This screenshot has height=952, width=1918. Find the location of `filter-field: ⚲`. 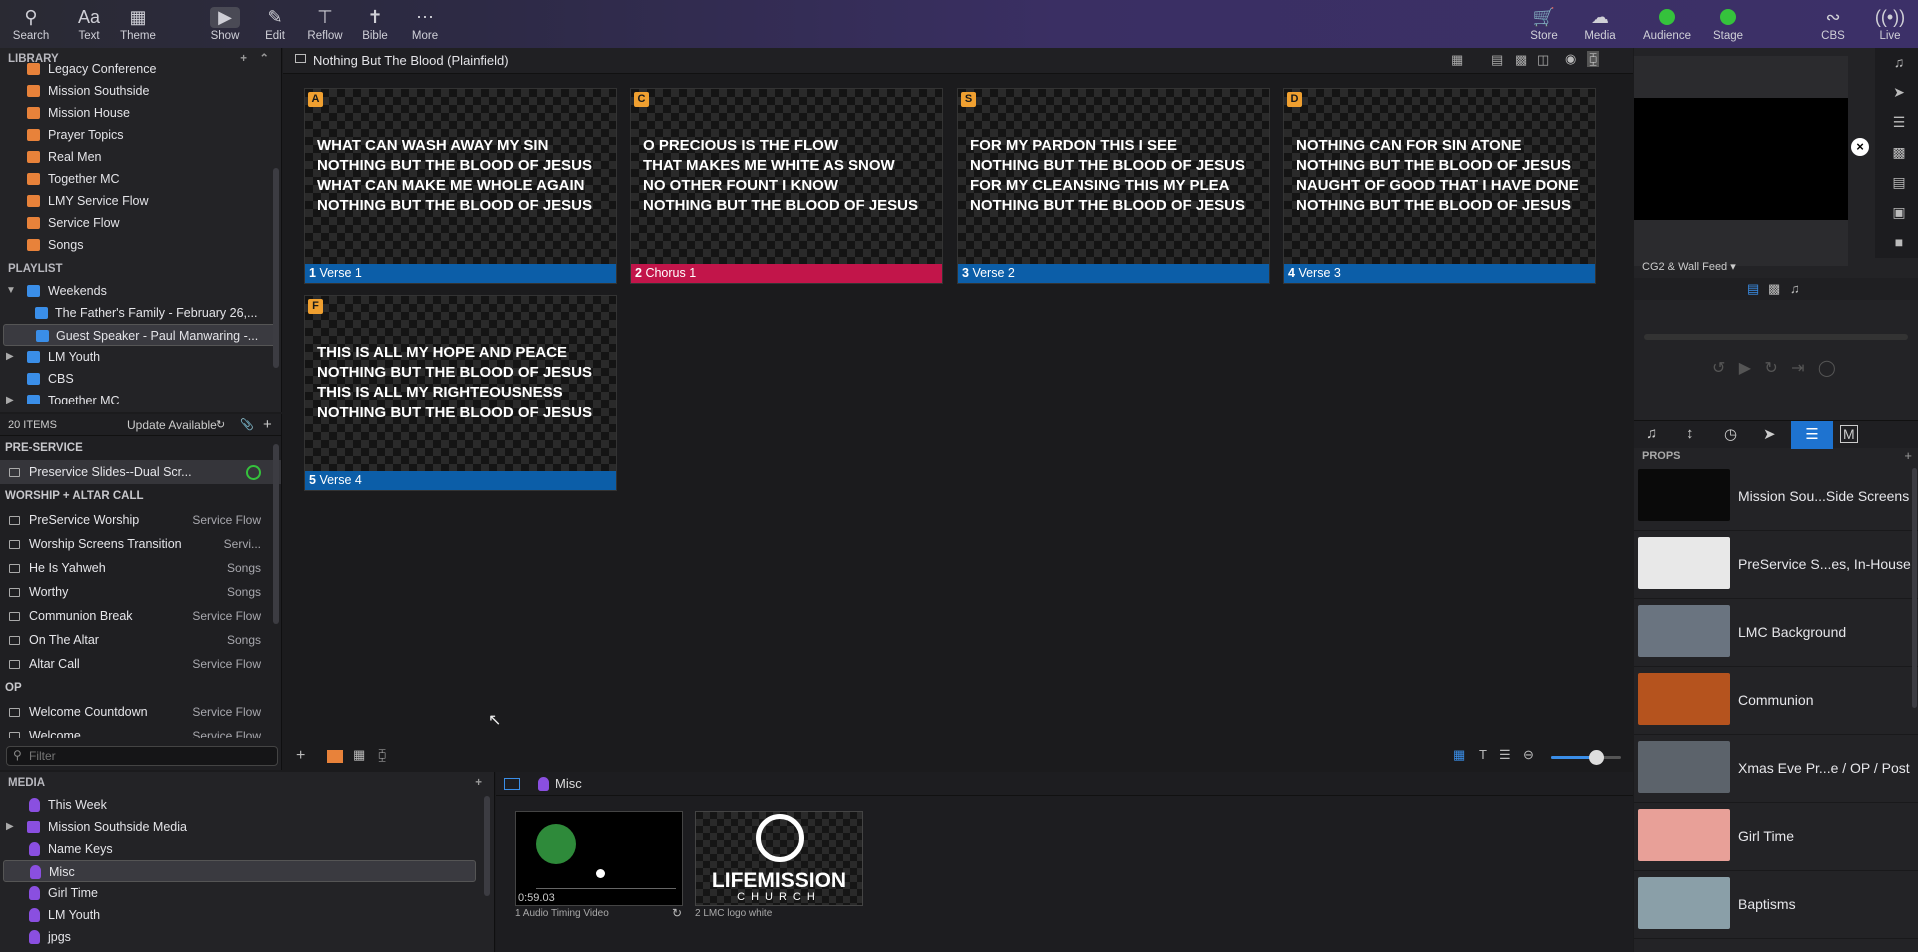

filter-field: ⚲ is located at coordinates (142, 756).